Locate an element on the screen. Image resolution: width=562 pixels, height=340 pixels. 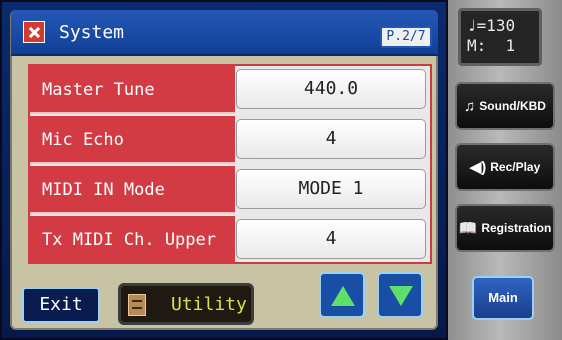
up-arrow-icon is located at coordinates (343, 296).